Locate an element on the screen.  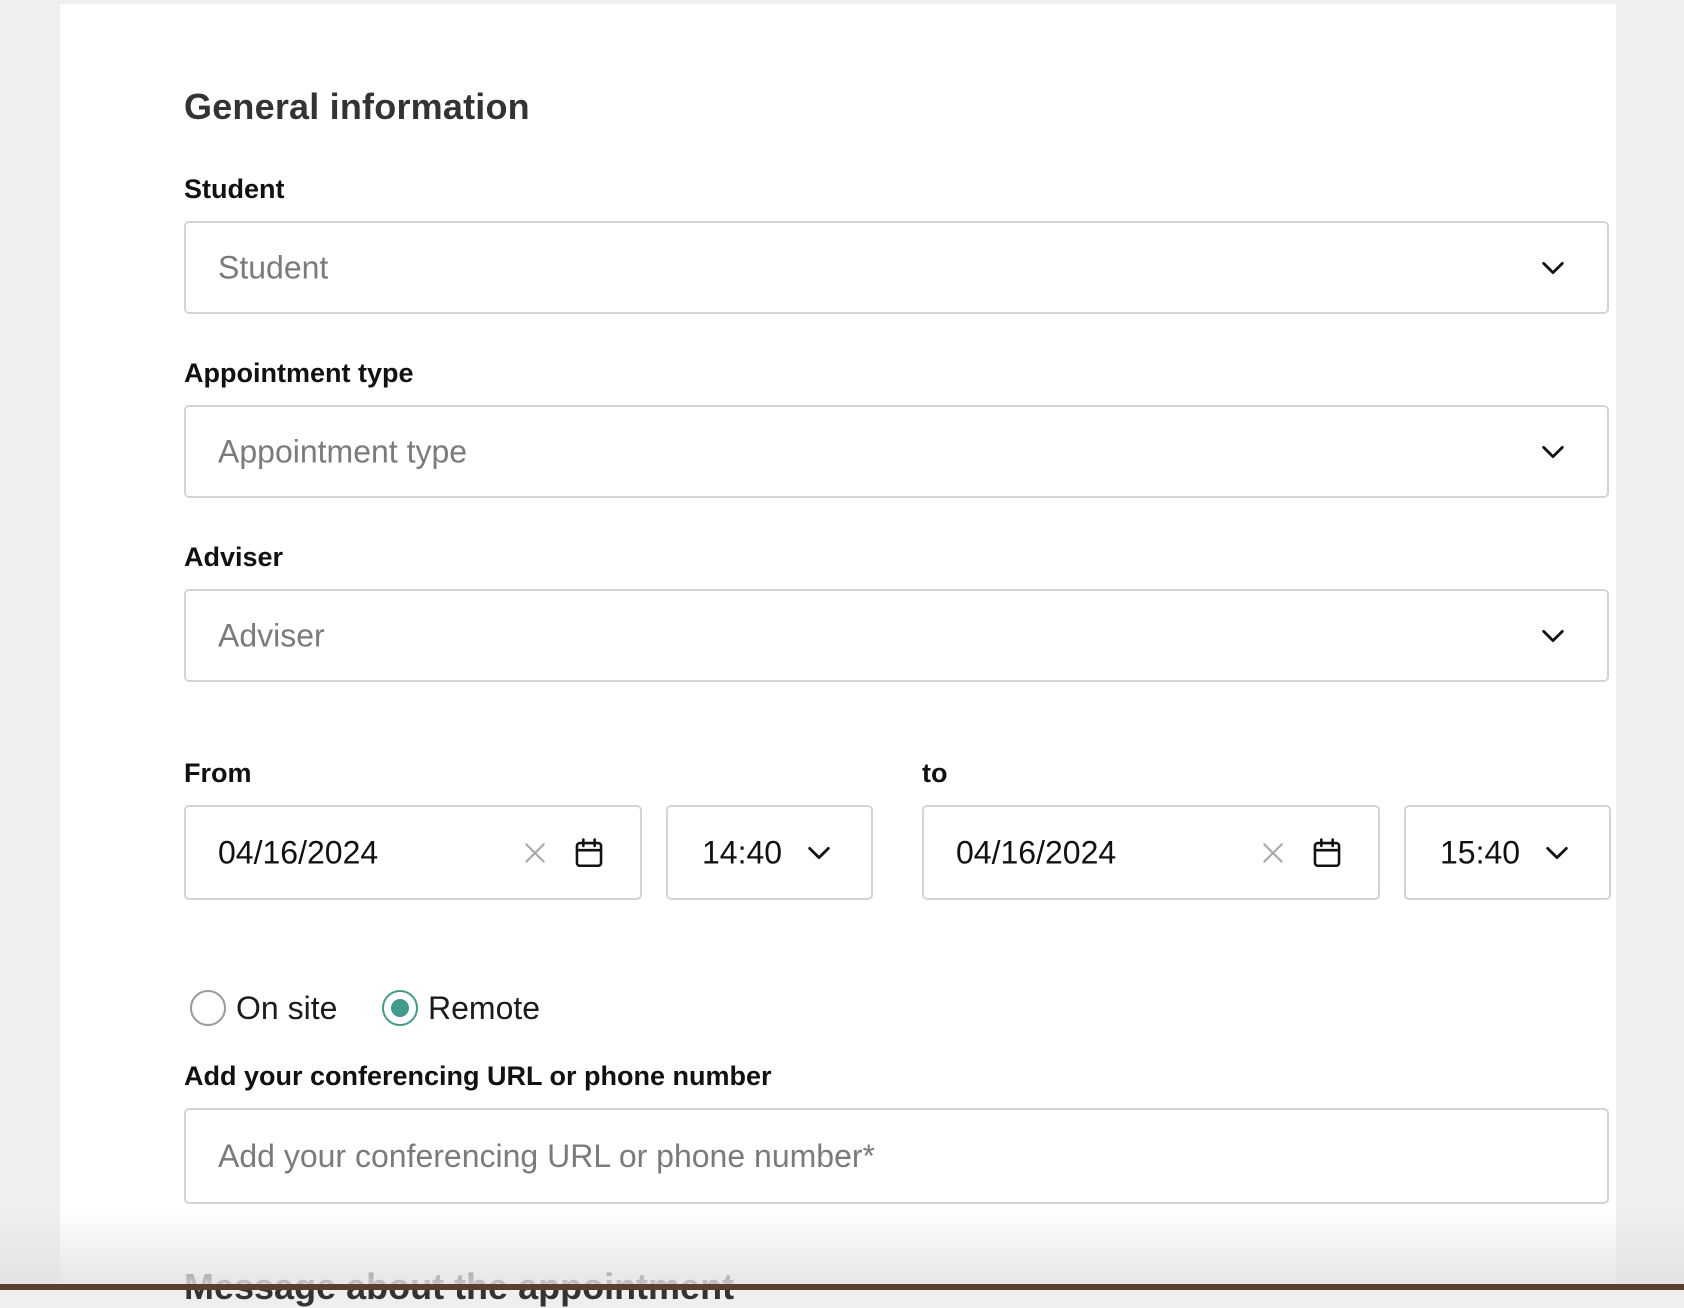
radio-remote: Remote is located at coordinates (461, 1008).